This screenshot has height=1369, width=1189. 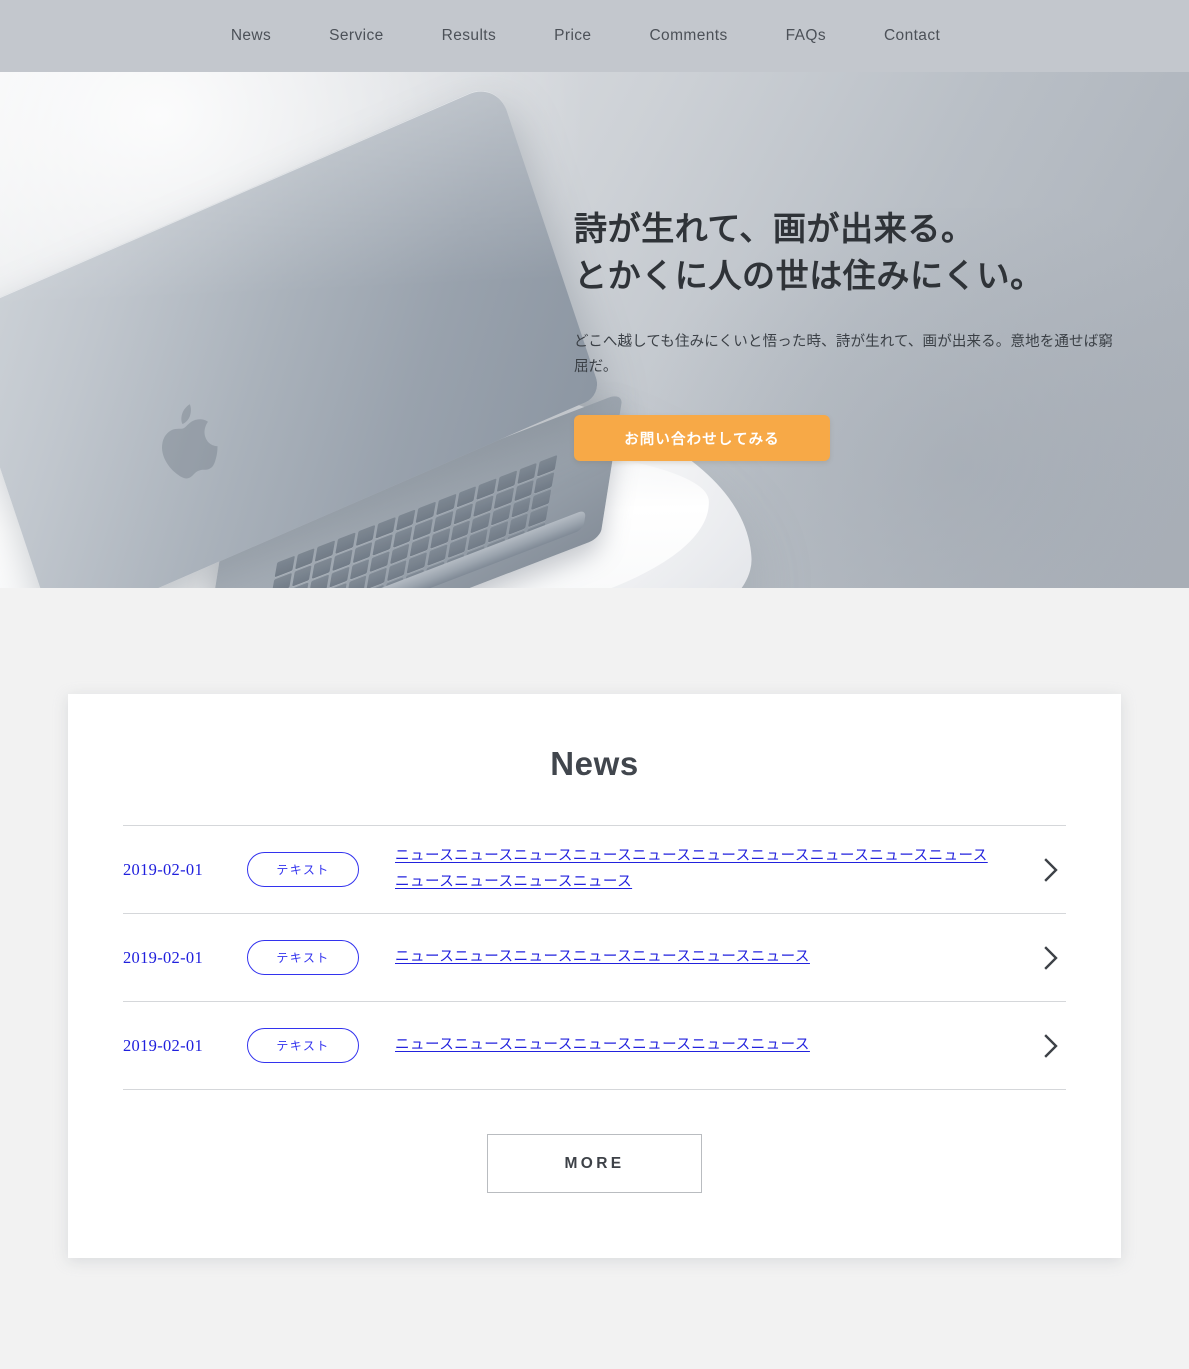 I want to click on more-button: MORE, so click(x=594, y=1163).